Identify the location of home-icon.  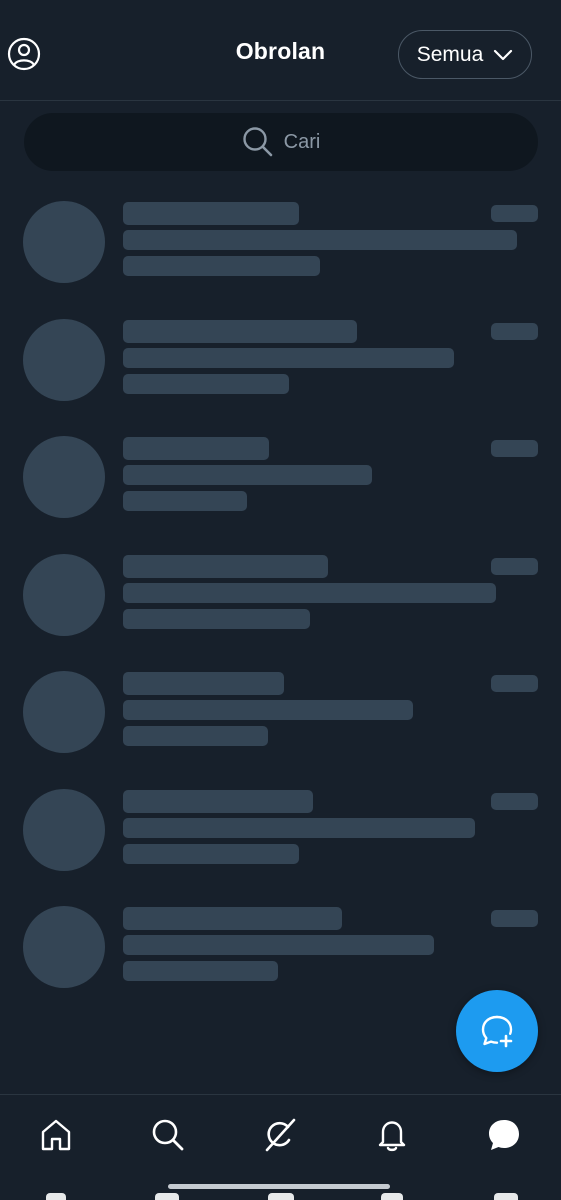
(56, 1135).